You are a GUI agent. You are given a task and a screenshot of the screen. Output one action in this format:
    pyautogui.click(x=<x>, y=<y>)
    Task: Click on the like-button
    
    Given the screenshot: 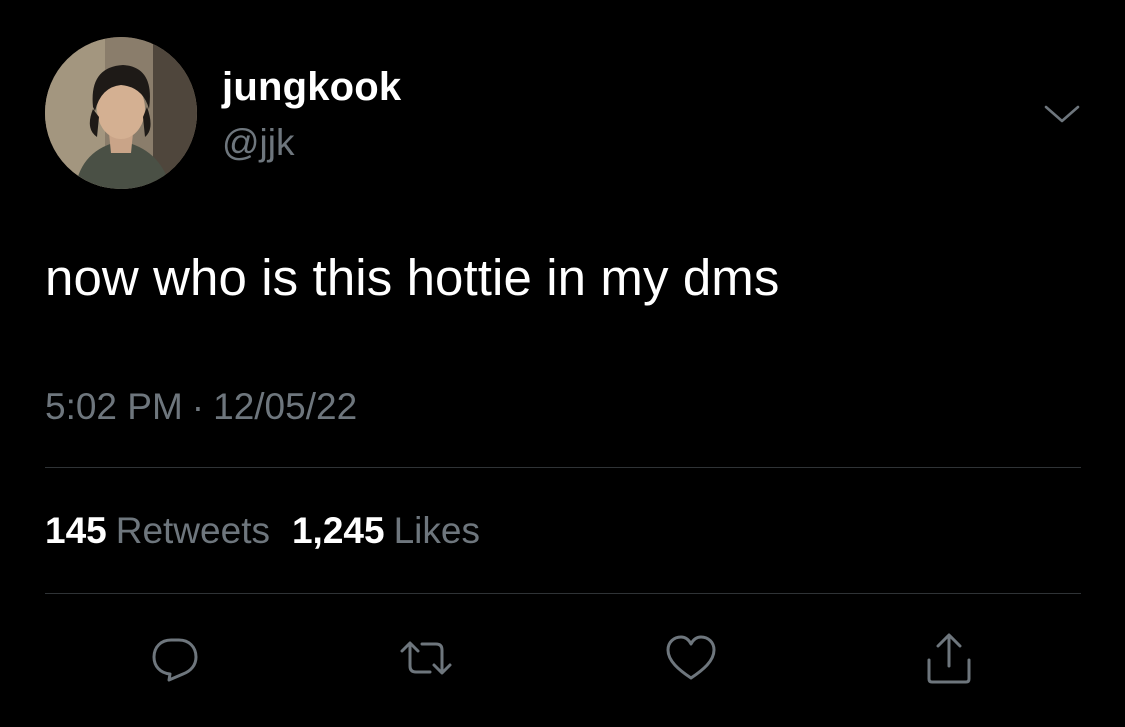 What is the action you would take?
    pyautogui.click(x=691, y=658)
    